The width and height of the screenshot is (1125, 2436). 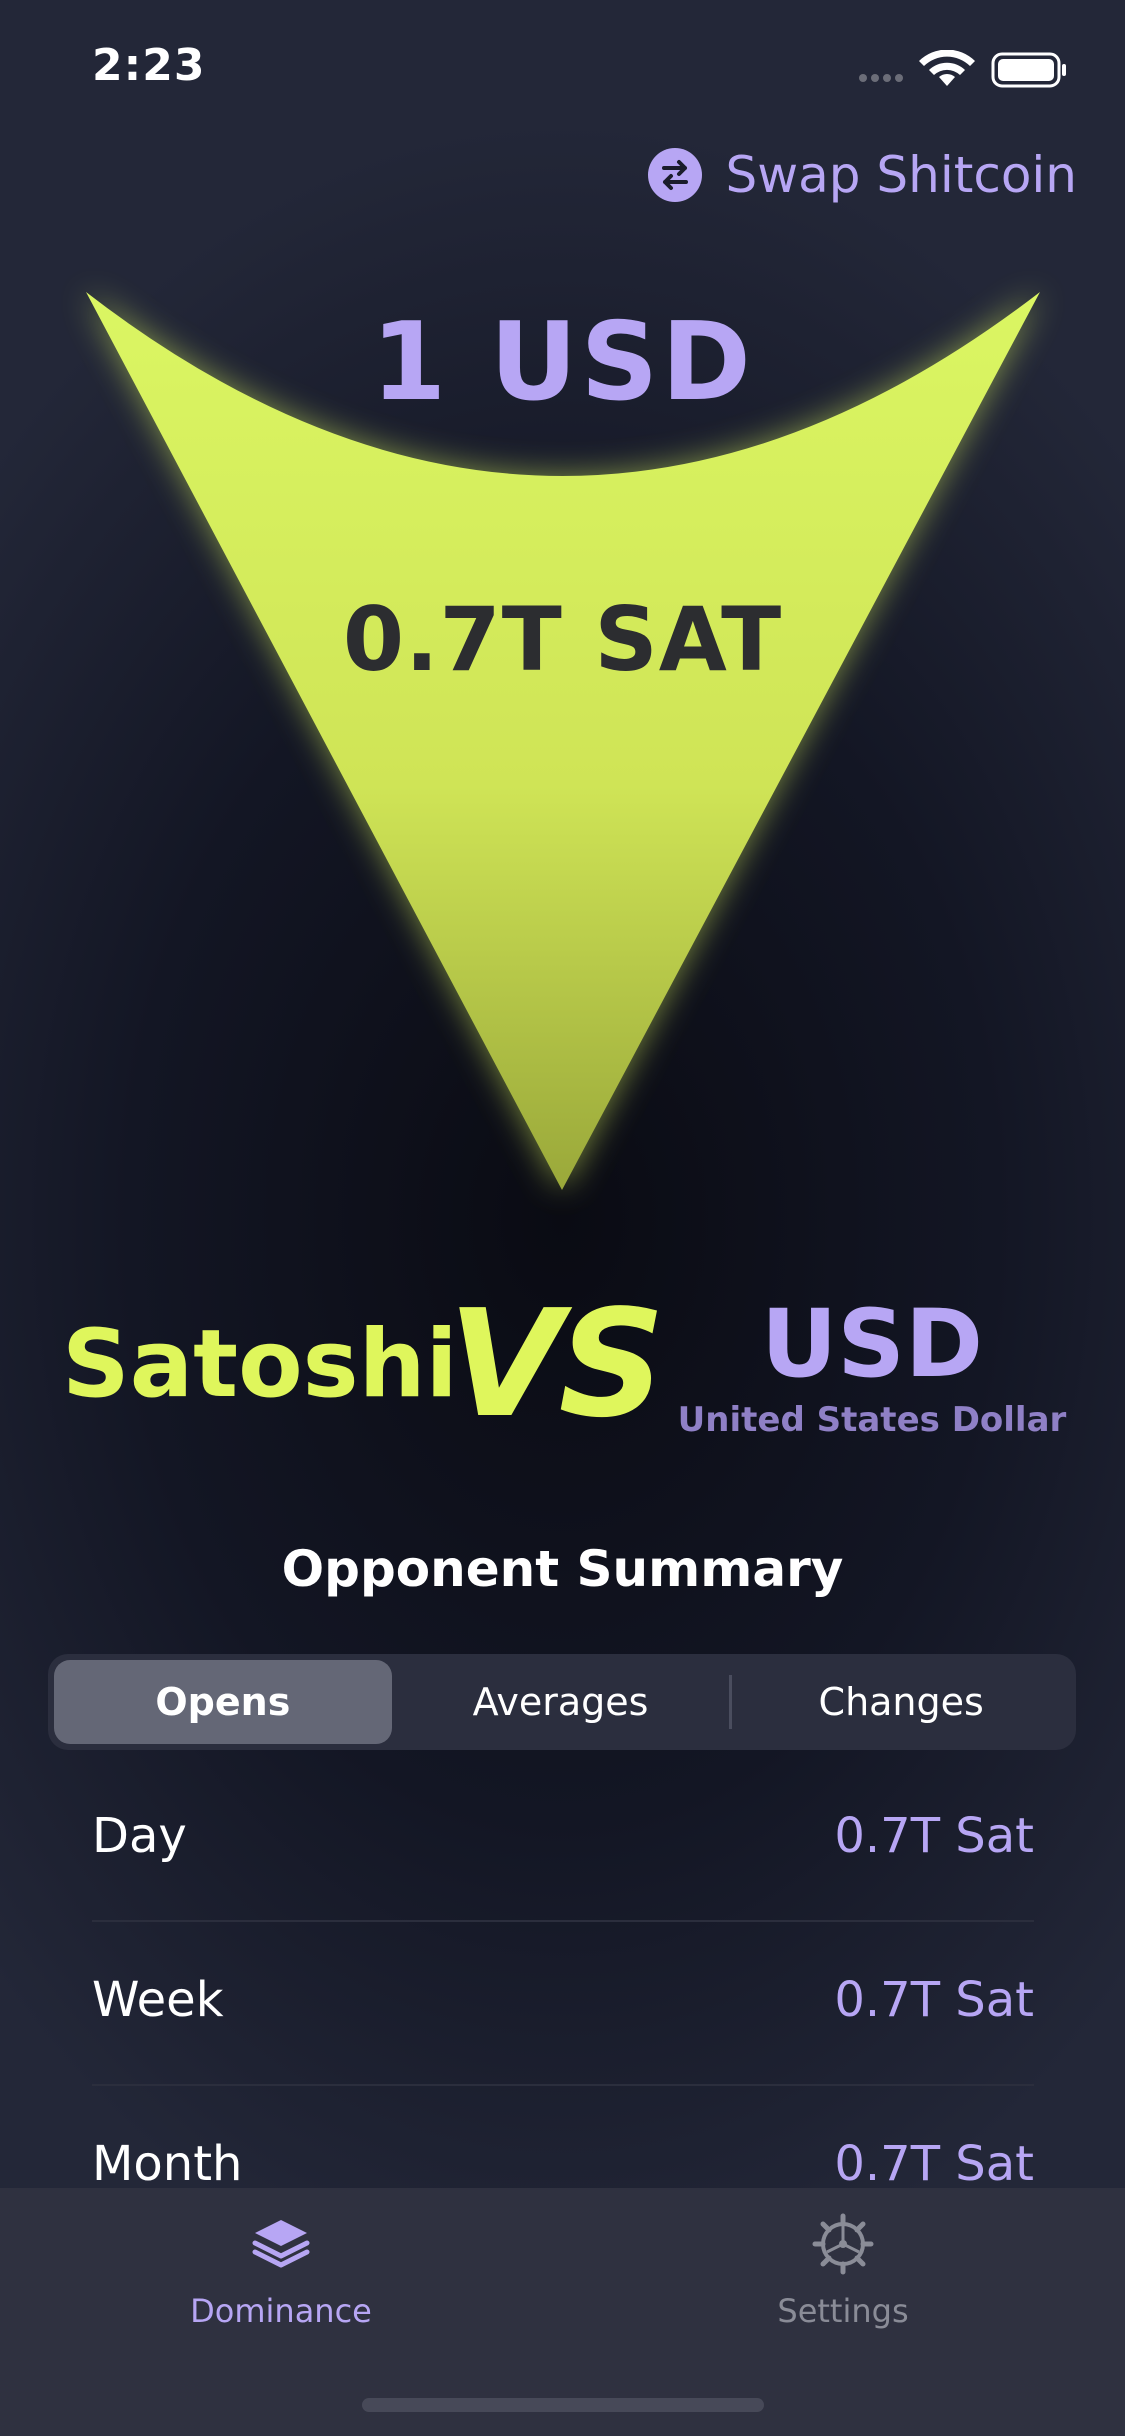 What do you see at coordinates (872, 1420) in the screenshot?
I see `opponent-name: United States Dollar` at bounding box center [872, 1420].